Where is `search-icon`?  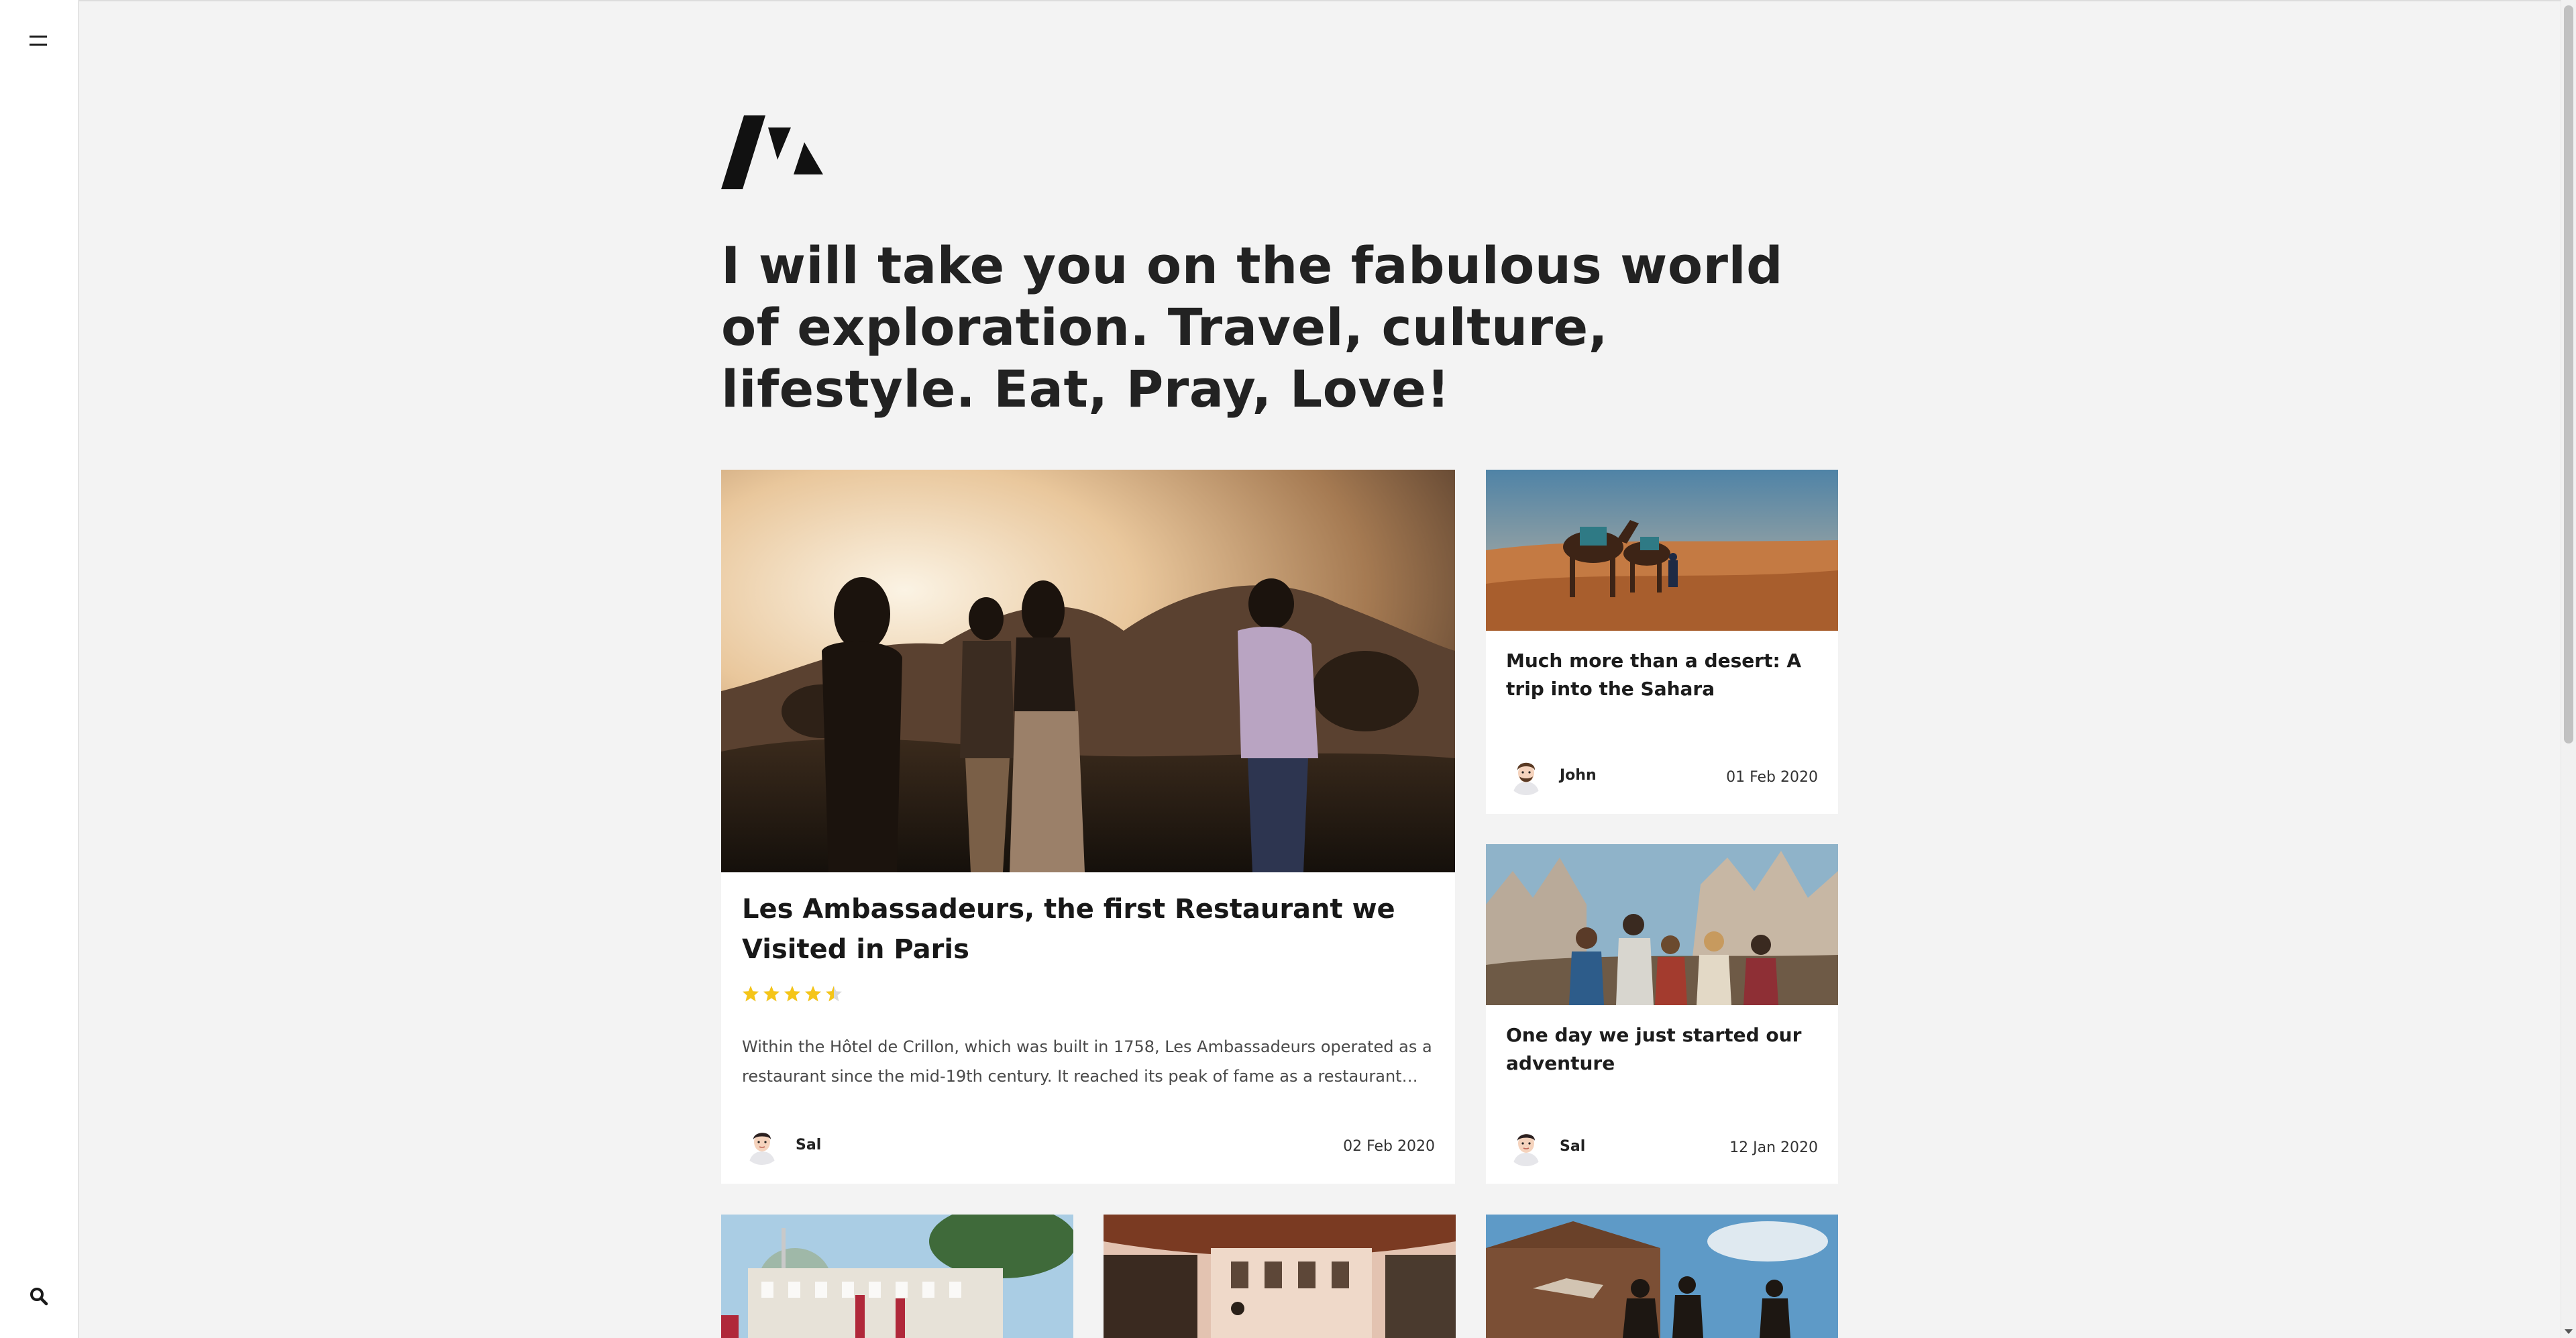
search-icon is located at coordinates (39, 1296).